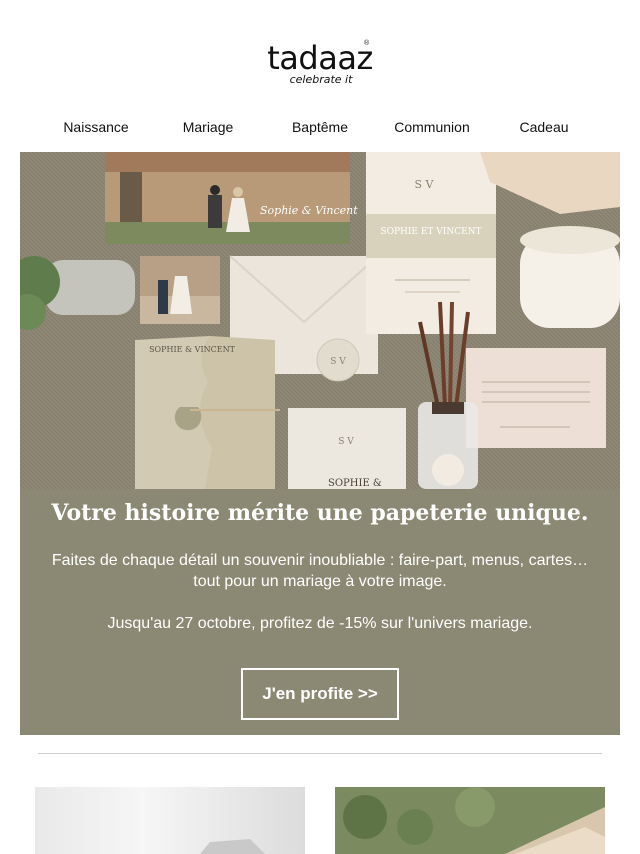  What do you see at coordinates (208, 128) in the screenshot?
I see `nav-item-mariage: Mariage` at bounding box center [208, 128].